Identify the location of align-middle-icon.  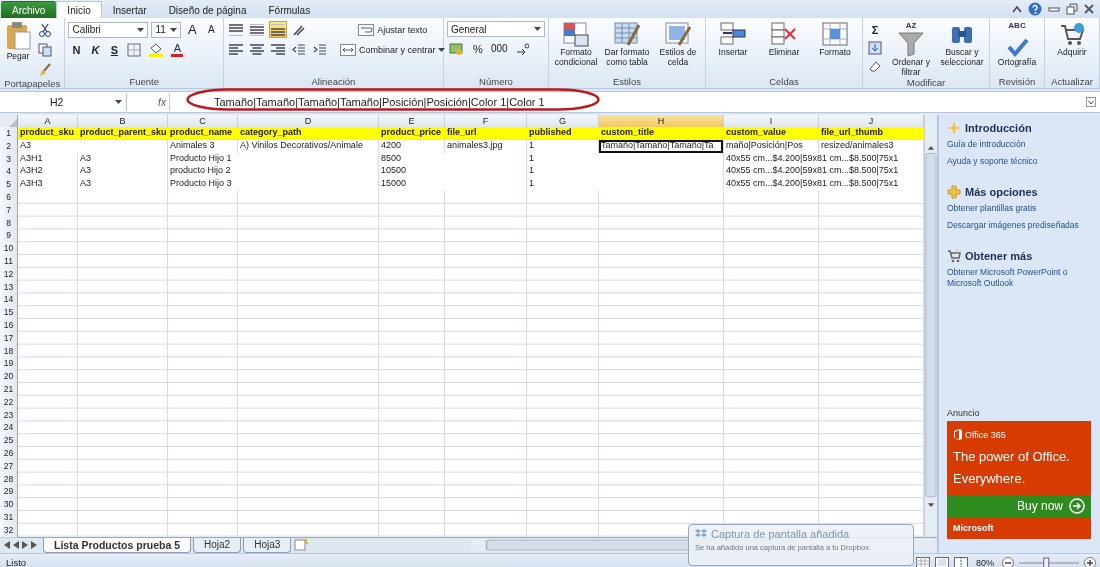
(256, 29).